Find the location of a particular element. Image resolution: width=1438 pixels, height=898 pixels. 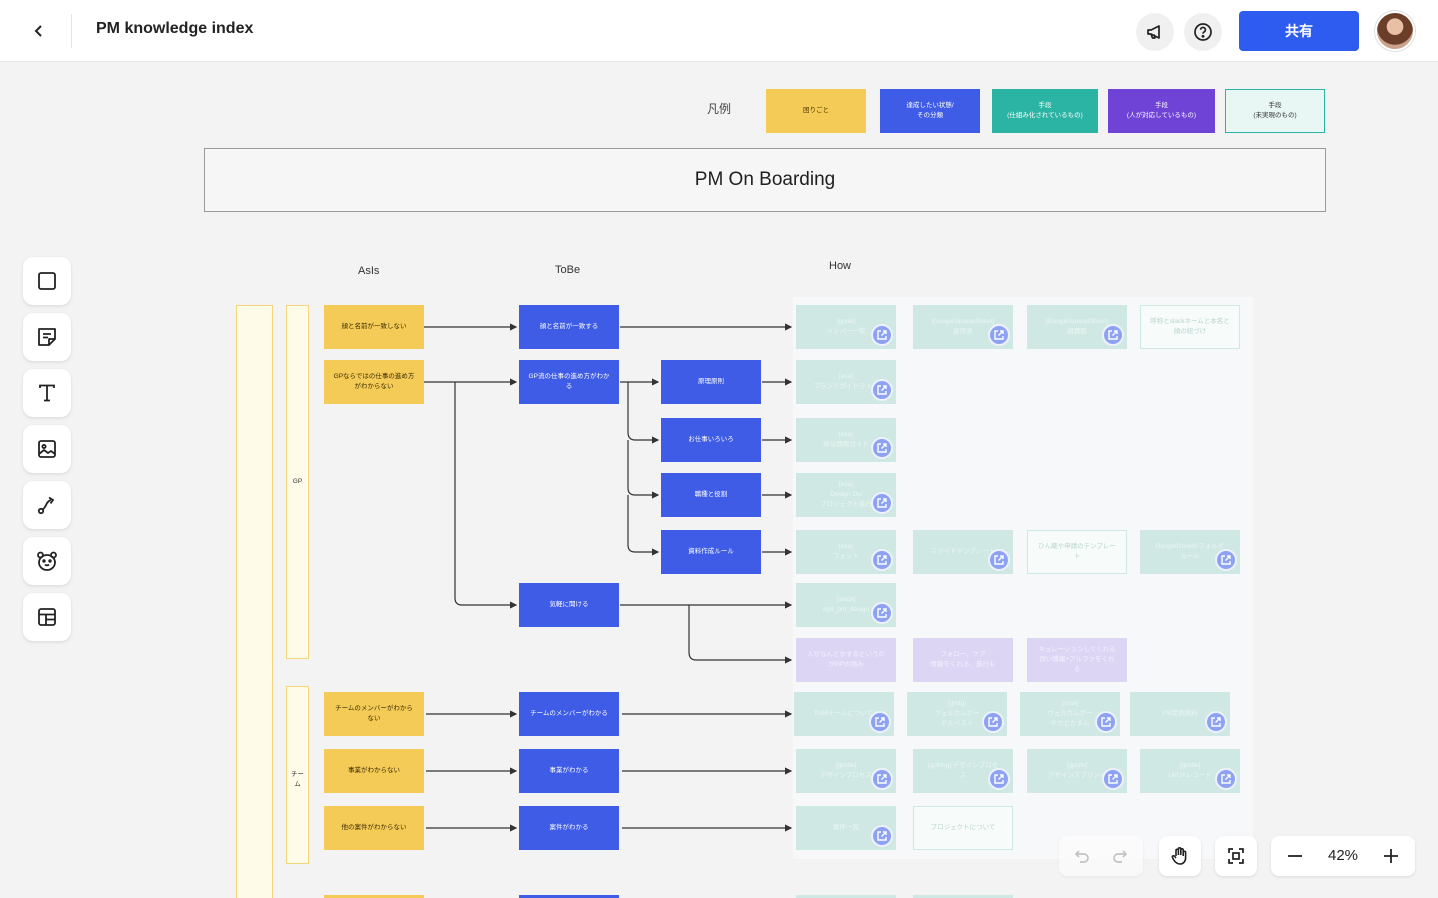

tool-shape is located at coordinates (47, 281).